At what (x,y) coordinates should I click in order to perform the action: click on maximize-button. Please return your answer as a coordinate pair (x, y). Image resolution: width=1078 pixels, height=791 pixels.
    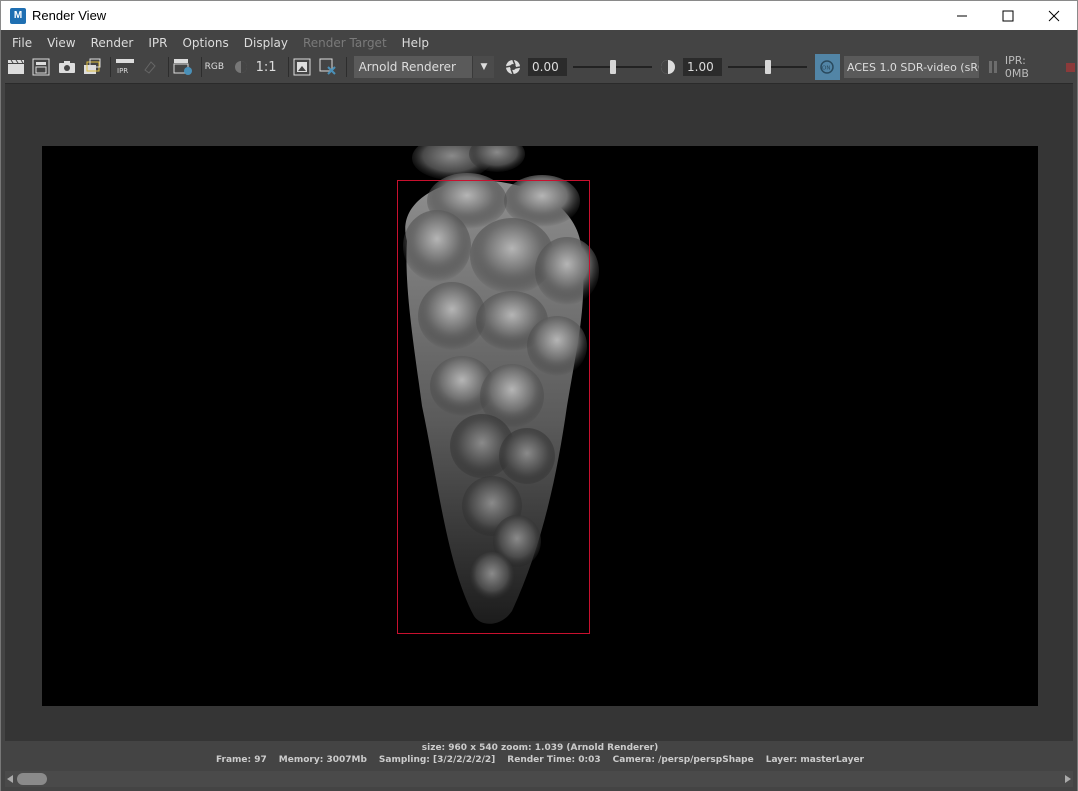
    Looking at the image, I should click on (1008, 16).